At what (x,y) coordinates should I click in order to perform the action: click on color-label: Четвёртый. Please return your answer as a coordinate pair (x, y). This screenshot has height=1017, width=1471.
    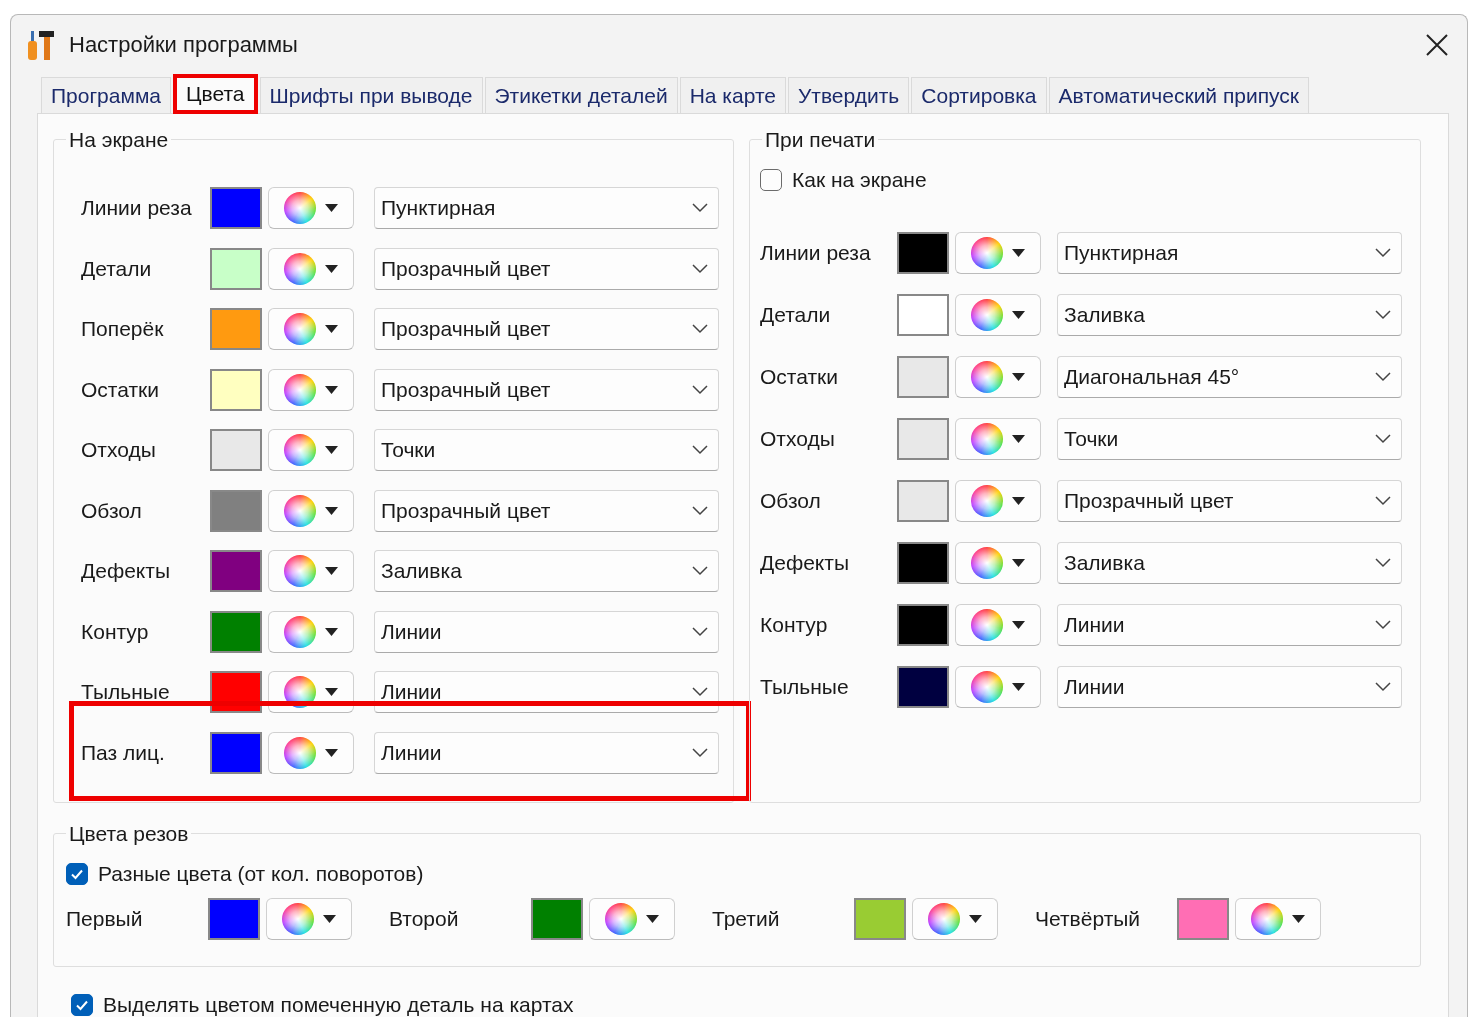
    Looking at the image, I should click on (1088, 919).